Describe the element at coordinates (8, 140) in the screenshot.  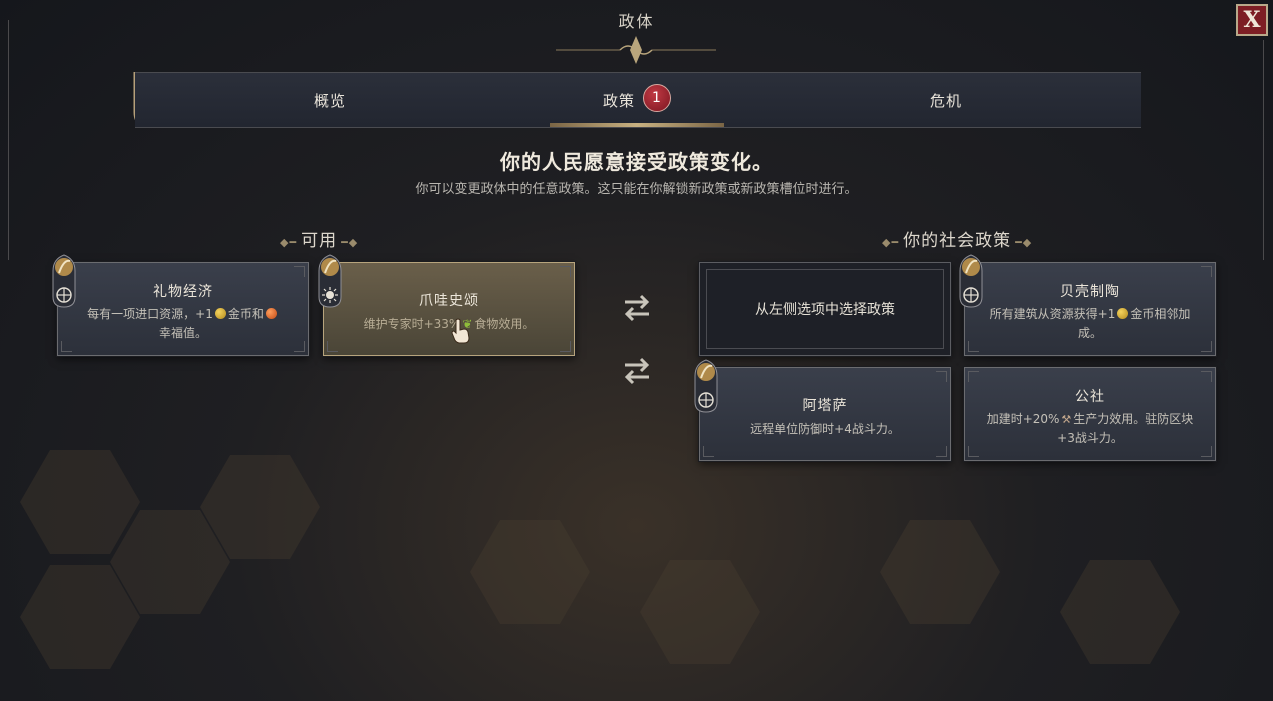
I see `frame-border-left` at that location.